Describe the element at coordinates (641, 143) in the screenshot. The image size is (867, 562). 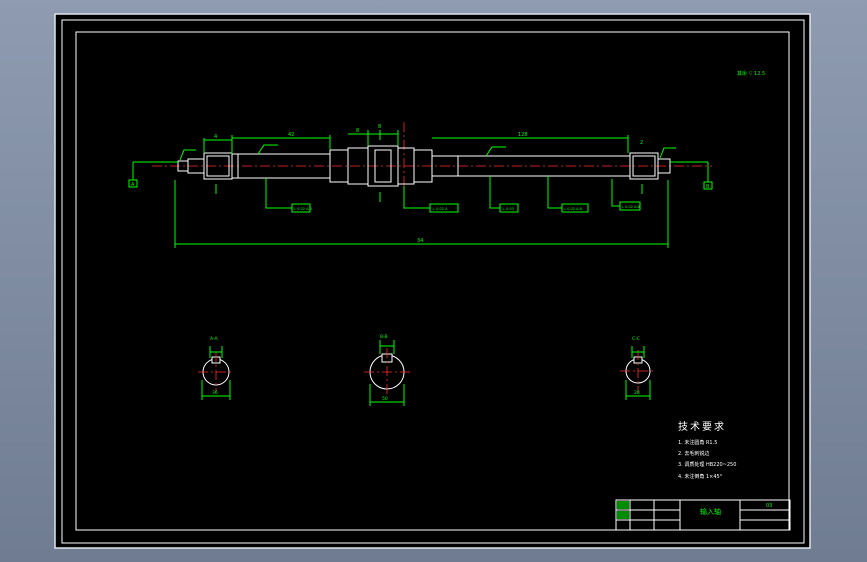
I see `dim-label-6: 2` at that location.